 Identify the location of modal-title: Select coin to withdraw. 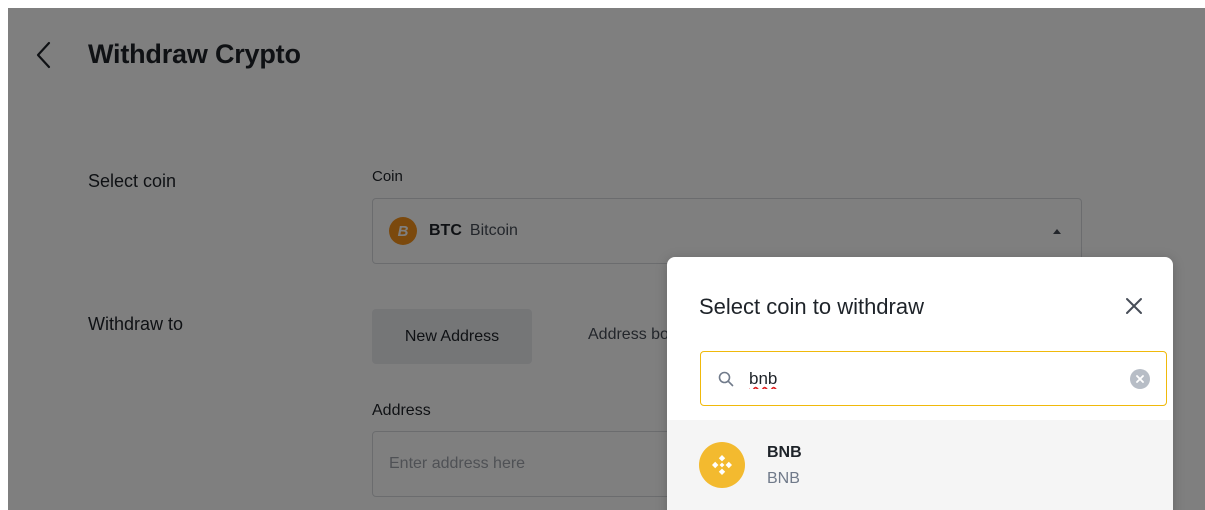
(811, 306).